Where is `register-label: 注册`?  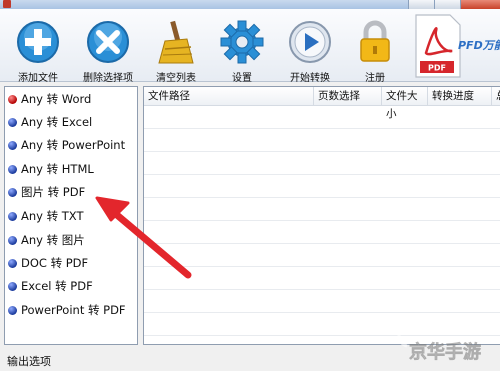
register-label: 注册 is located at coordinates (375, 78).